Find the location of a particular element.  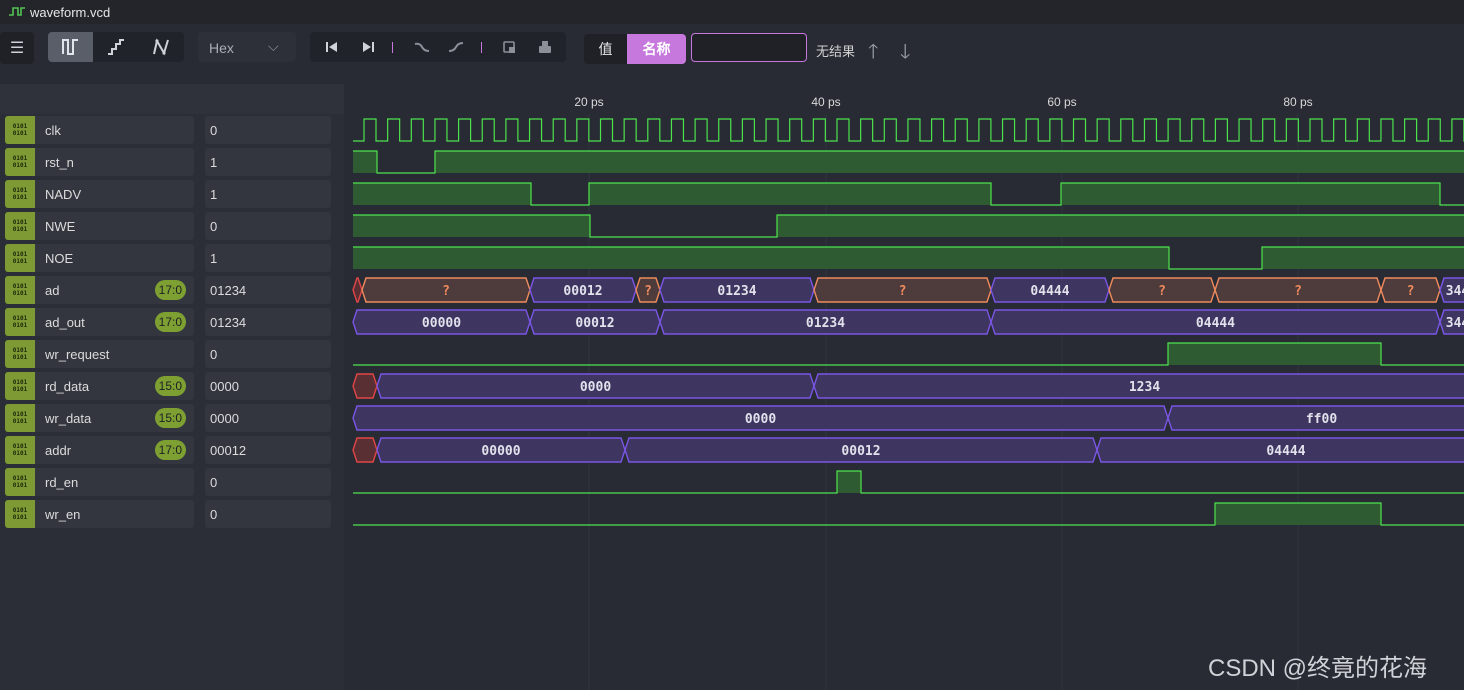

signal-name-cell: addr 17:0 is located at coordinates (114, 450).